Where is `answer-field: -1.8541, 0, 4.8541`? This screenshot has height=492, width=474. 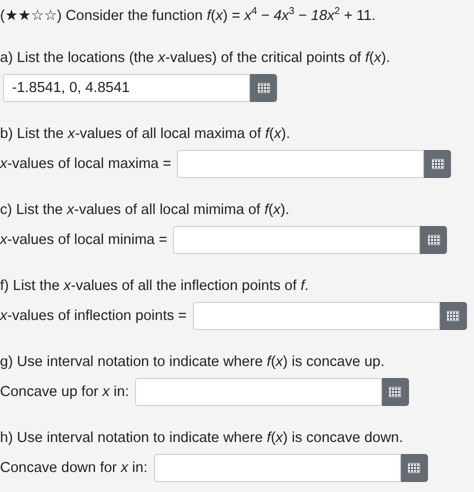 answer-field: -1.8541, 0, 4.8541 is located at coordinates (126, 88).